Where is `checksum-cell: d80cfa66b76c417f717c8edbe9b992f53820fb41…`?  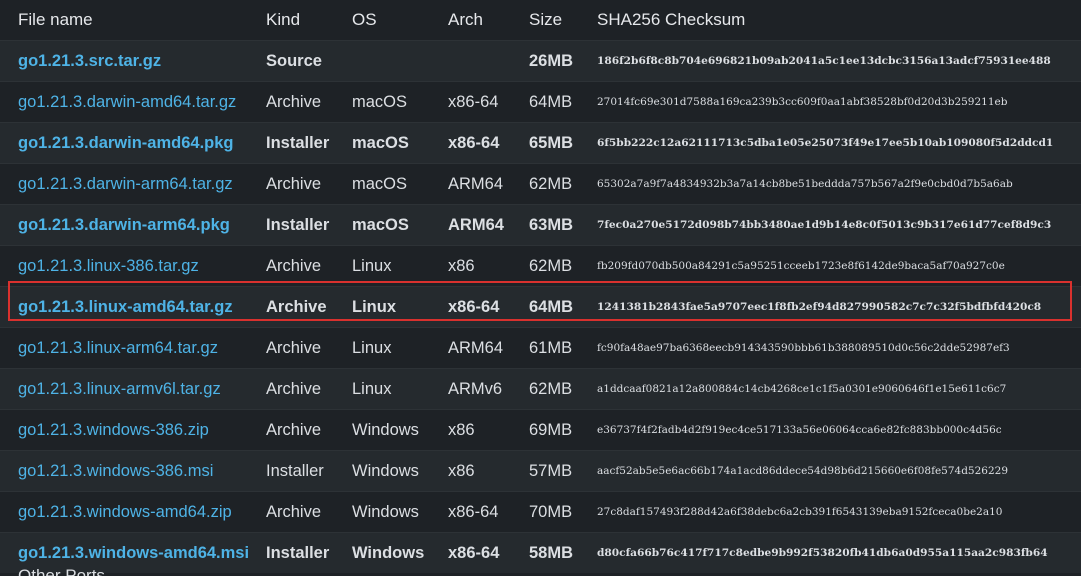
checksum-cell: d80cfa66b76c417f717c8edbe9b992f53820fb41… is located at coordinates (822, 553).